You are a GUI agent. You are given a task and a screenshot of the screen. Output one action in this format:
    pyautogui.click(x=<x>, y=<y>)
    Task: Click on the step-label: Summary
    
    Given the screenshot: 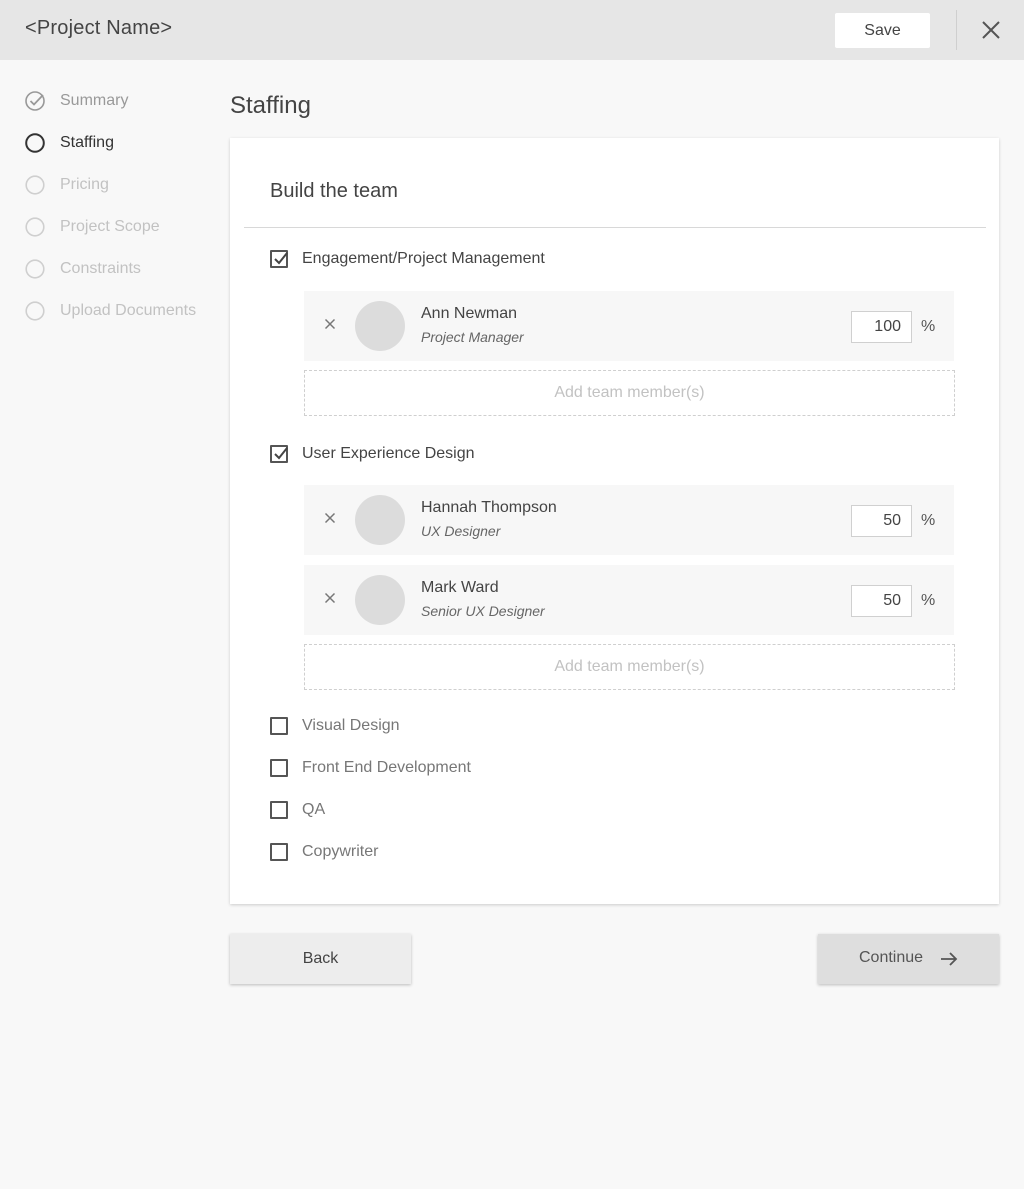 What is the action you would take?
    pyautogui.click(x=94, y=100)
    